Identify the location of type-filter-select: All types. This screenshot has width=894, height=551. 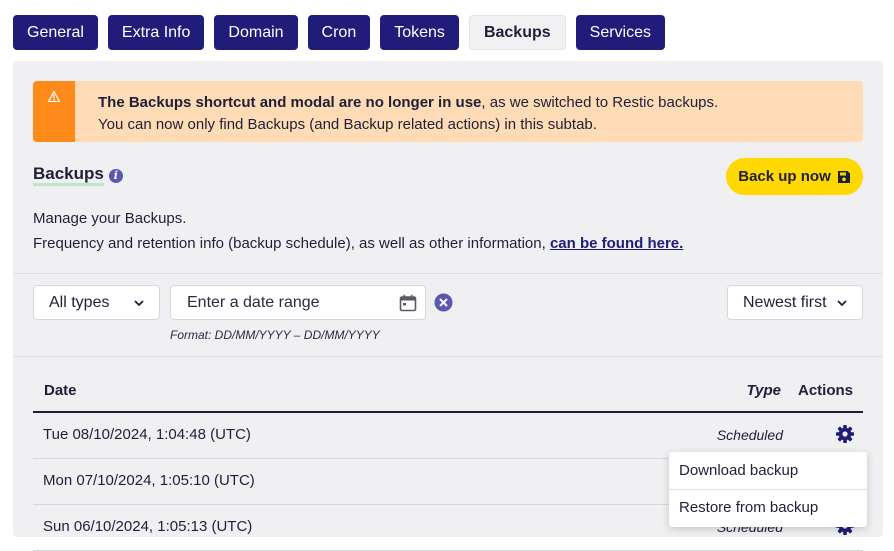
(96, 302).